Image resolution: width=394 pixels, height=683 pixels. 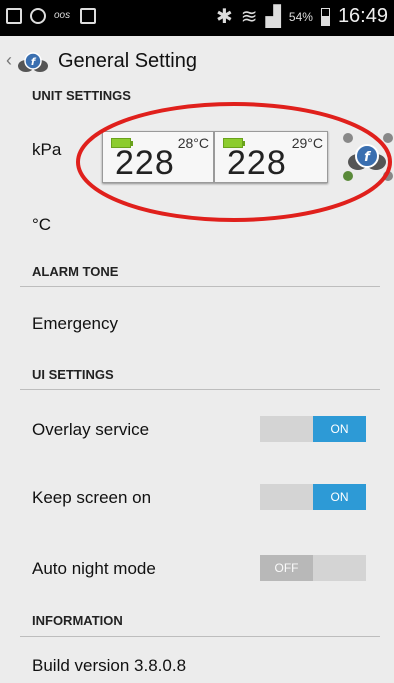 What do you see at coordinates (109, 665) in the screenshot?
I see `build-version: Build version 3.8.0.8` at bounding box center [109, 665].